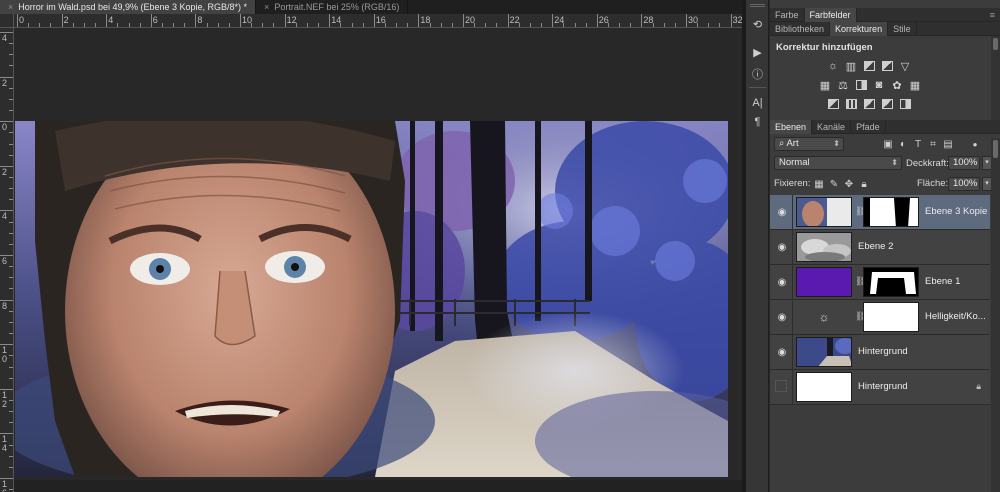  What do you see at coordinates (849, 184) in the screenshot?
I see `lock-position-icon: ✥` at bounding box center [849, 184].